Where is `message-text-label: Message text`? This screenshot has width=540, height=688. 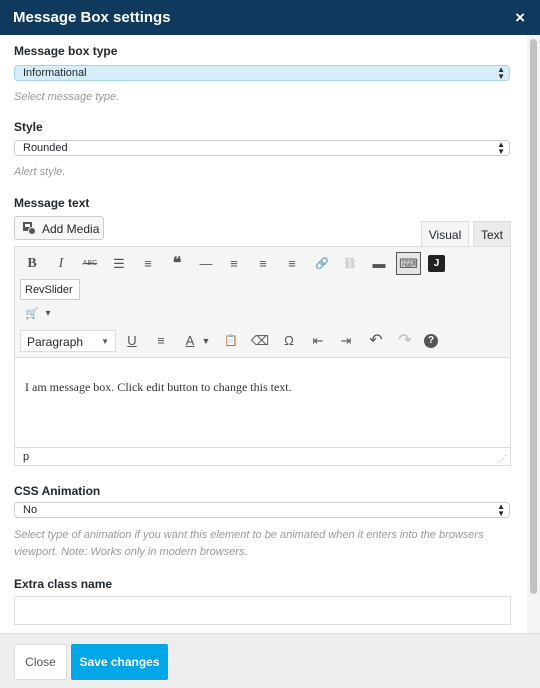 message-text-label: Message text is located at coordinates (52, 203).